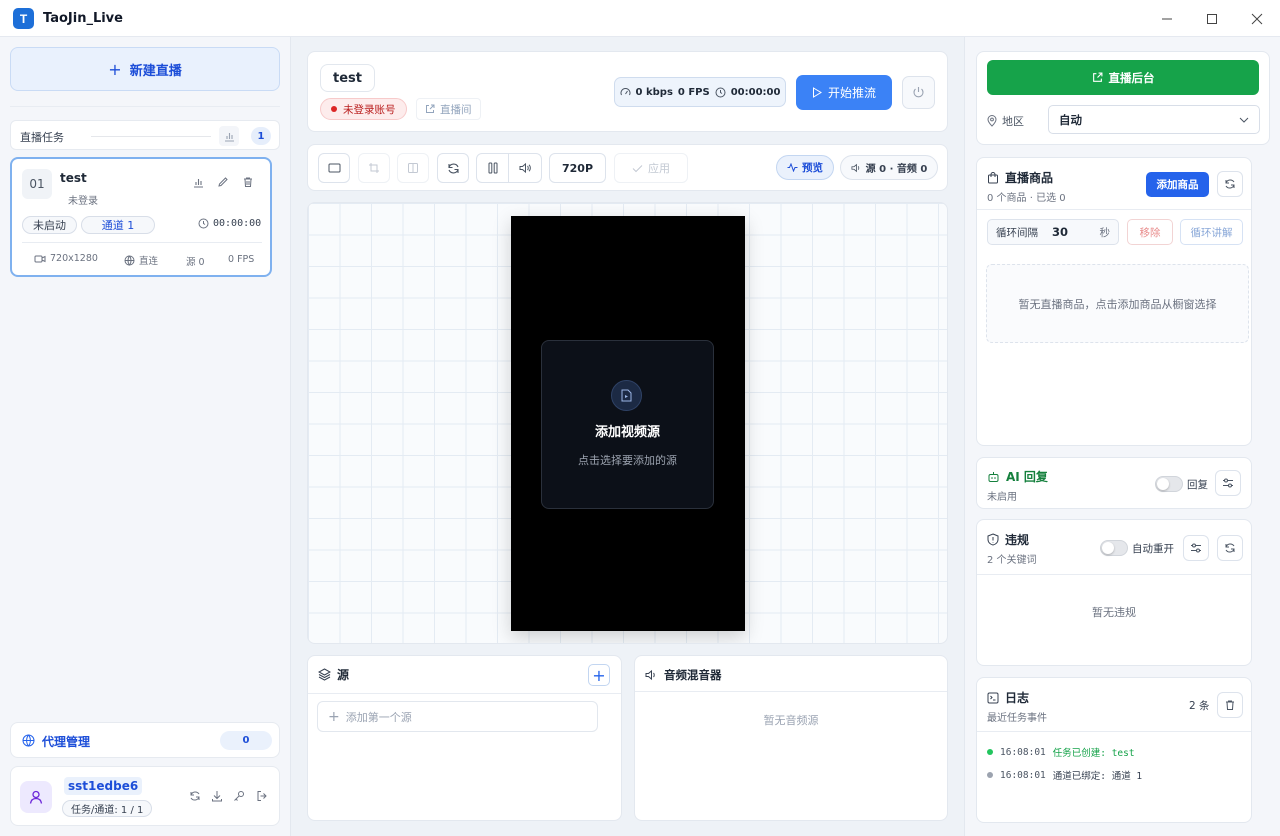 This screenshot has width=1280, height=836. I want to click on audio-mixer-panel: 音频混音器 暂无音频源, so click(791, 738).